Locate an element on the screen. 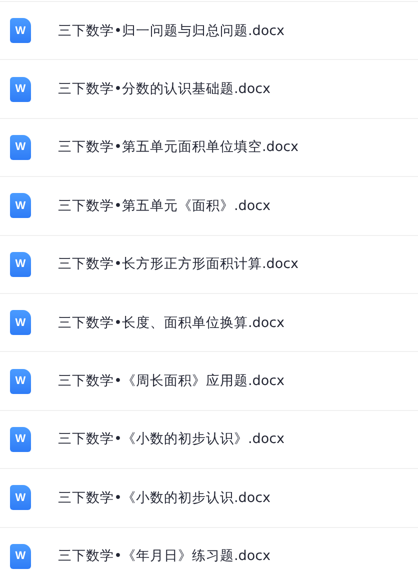  file-row: W 三下数学•《小数的初步认识.docx is located at coordinates (209, 497).